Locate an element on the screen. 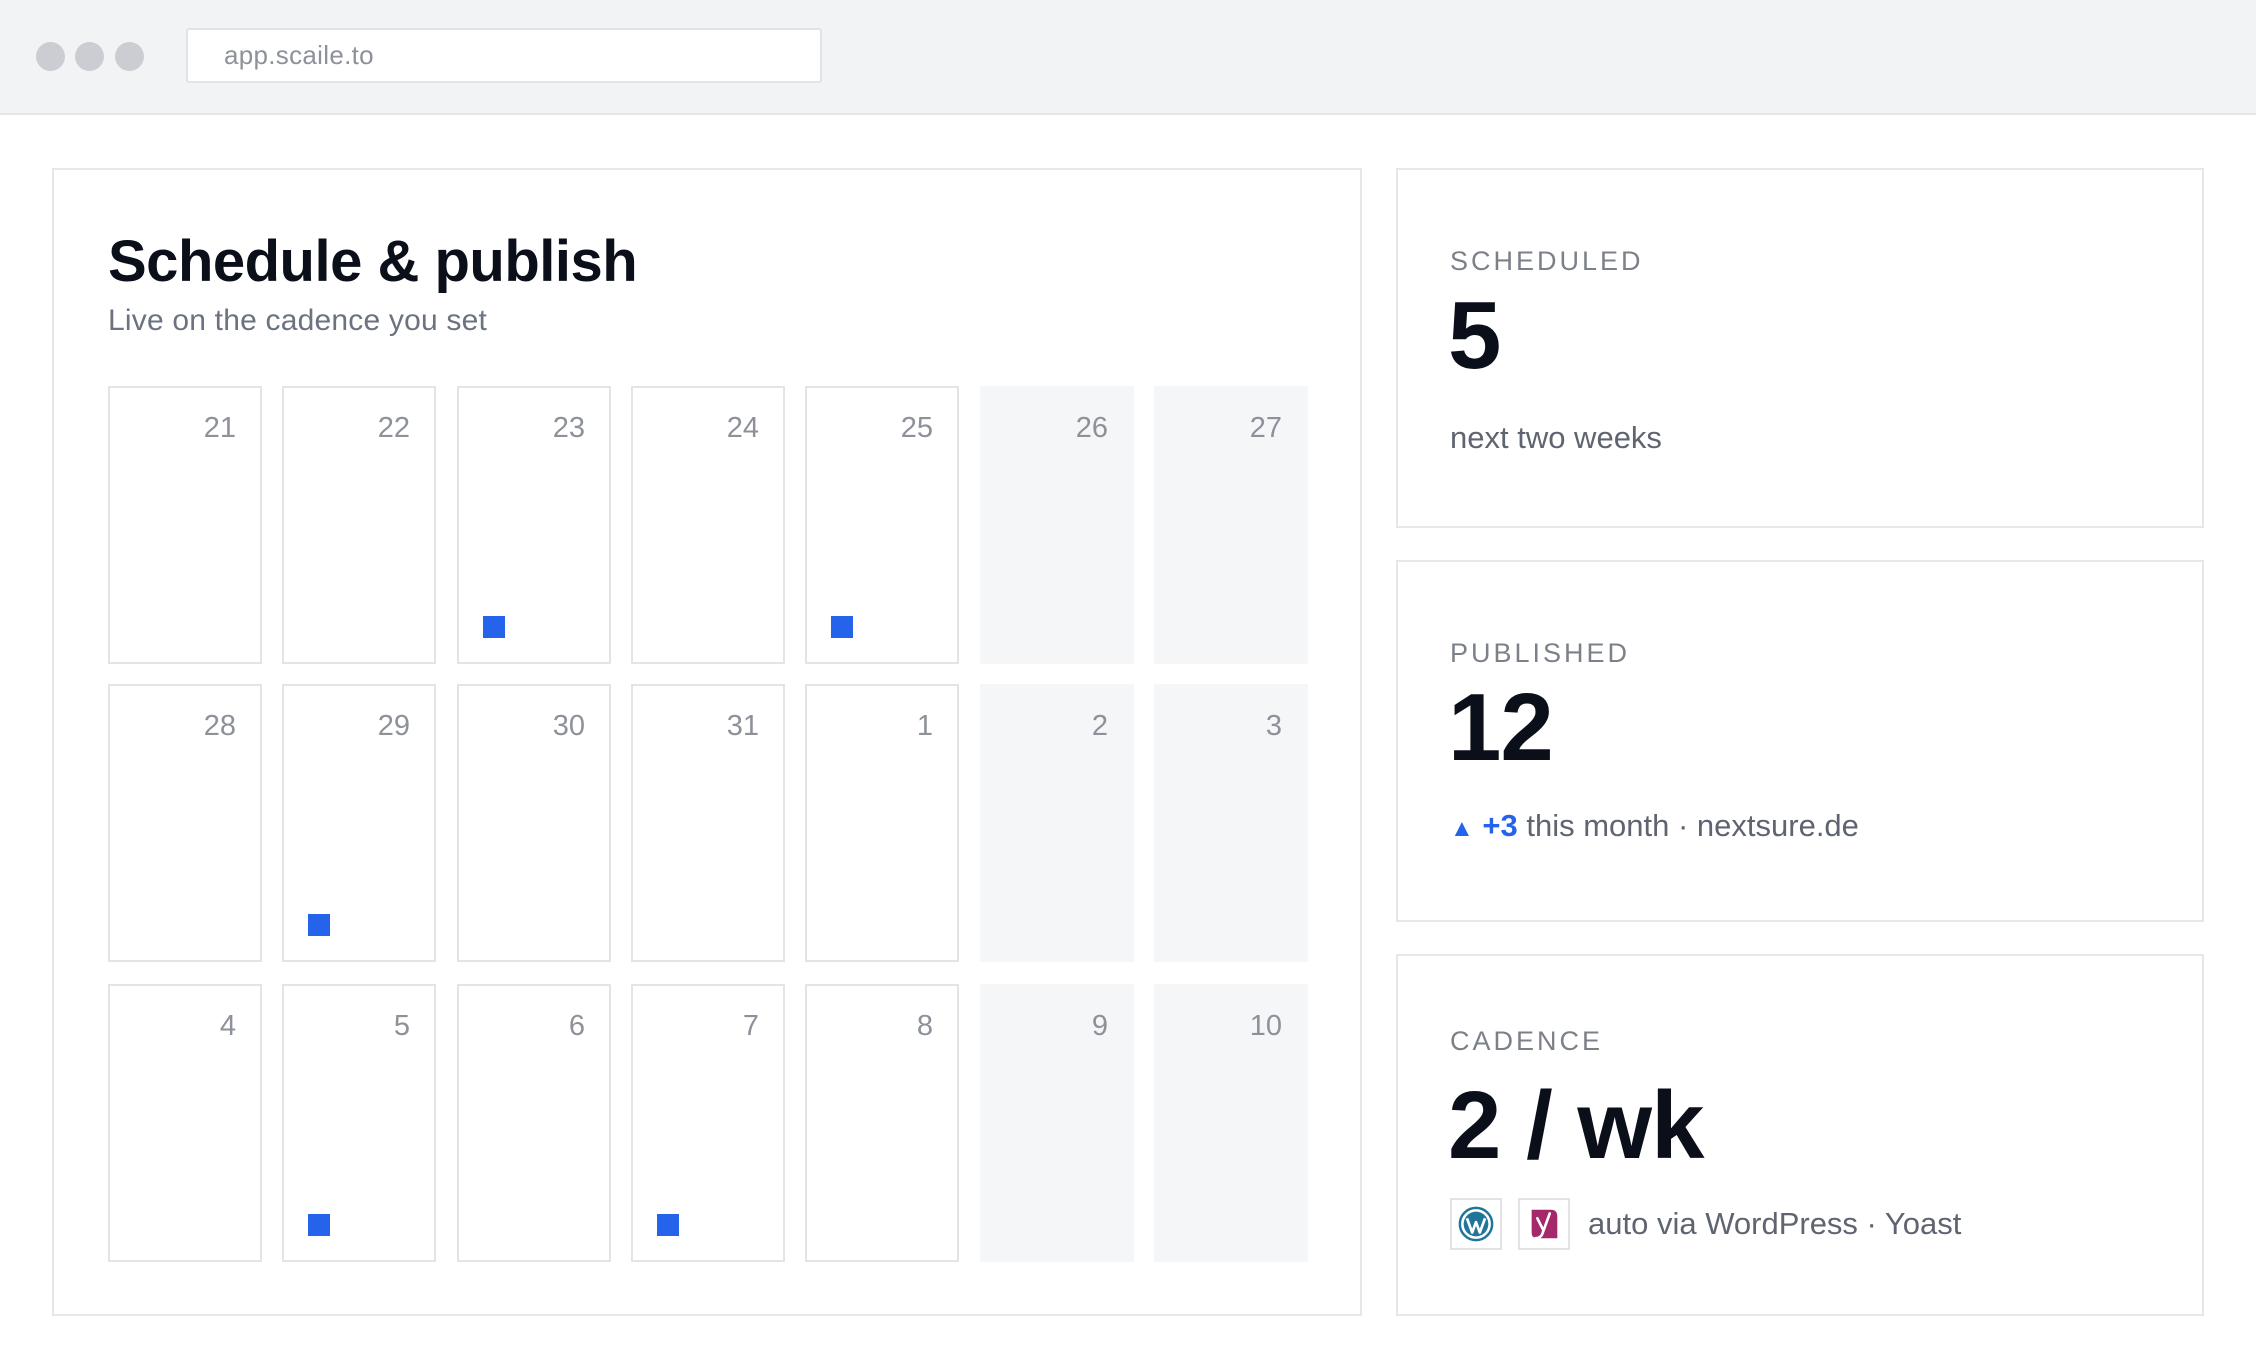 The width and height of the screenshot is (2256, 1368). calendar-day-cell: 4 is located at coordinates (185, 1123).